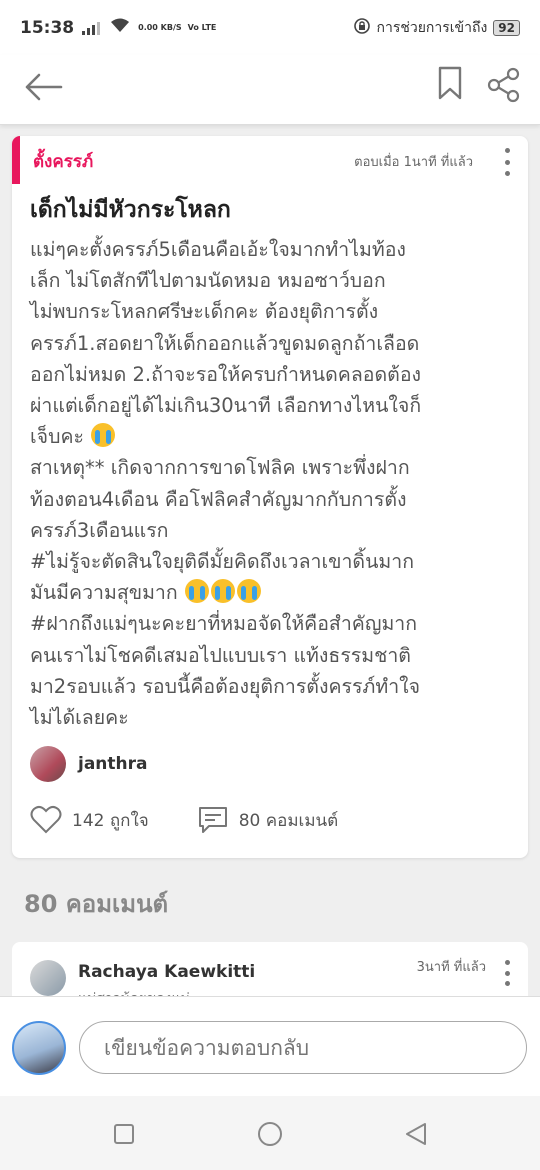 This screenshot has width=540, height=1170. What do you see at coordinates (130, 210) in the screenshot?
I see `post-title: เด็กไม่มีหัวกระโหลก` at bounding box center [130, 210].